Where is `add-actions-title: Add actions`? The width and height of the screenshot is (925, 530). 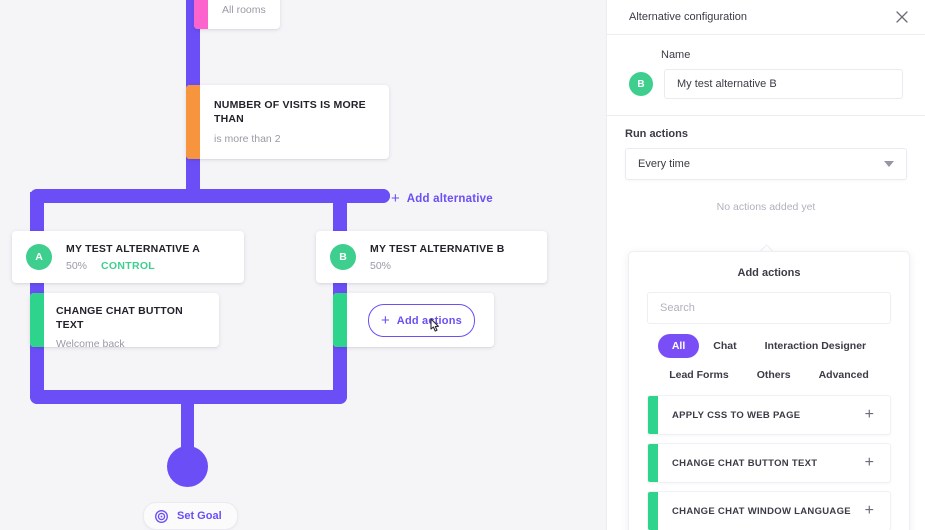 add-actions-title: Add actions is located at coordinates (769, 273).